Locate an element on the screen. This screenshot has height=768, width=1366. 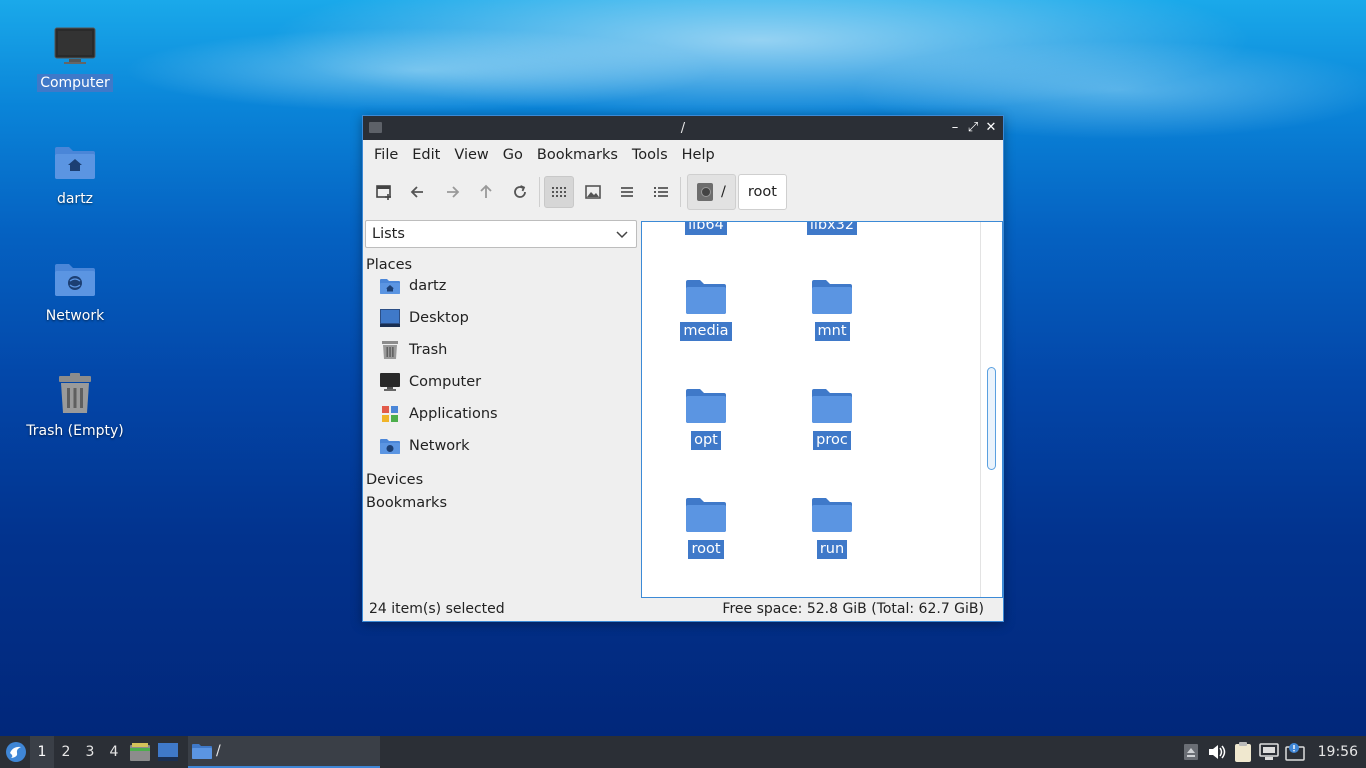
close-button: ✕ is located at coordinates (991, 128).